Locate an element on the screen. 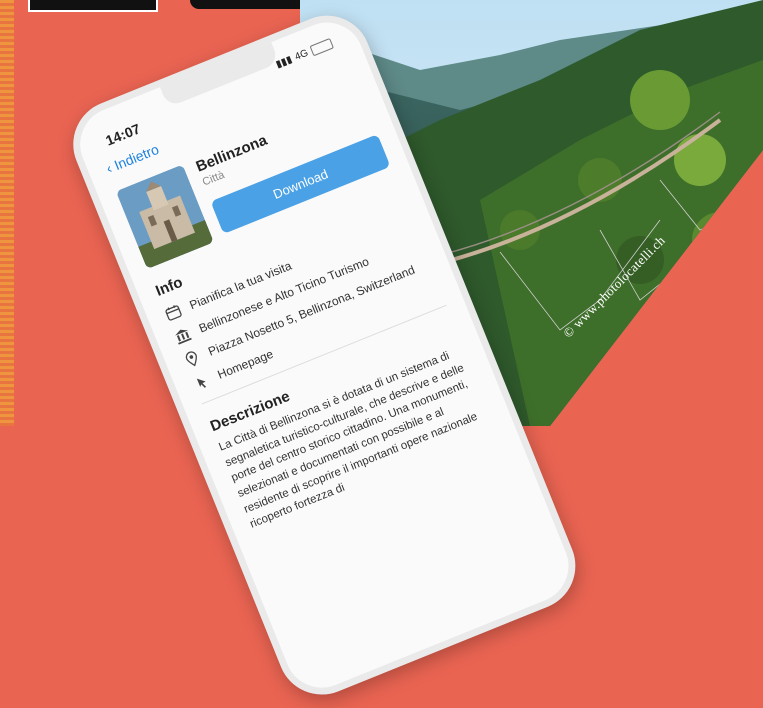  battery-icon is located at coordinates (322, 47).